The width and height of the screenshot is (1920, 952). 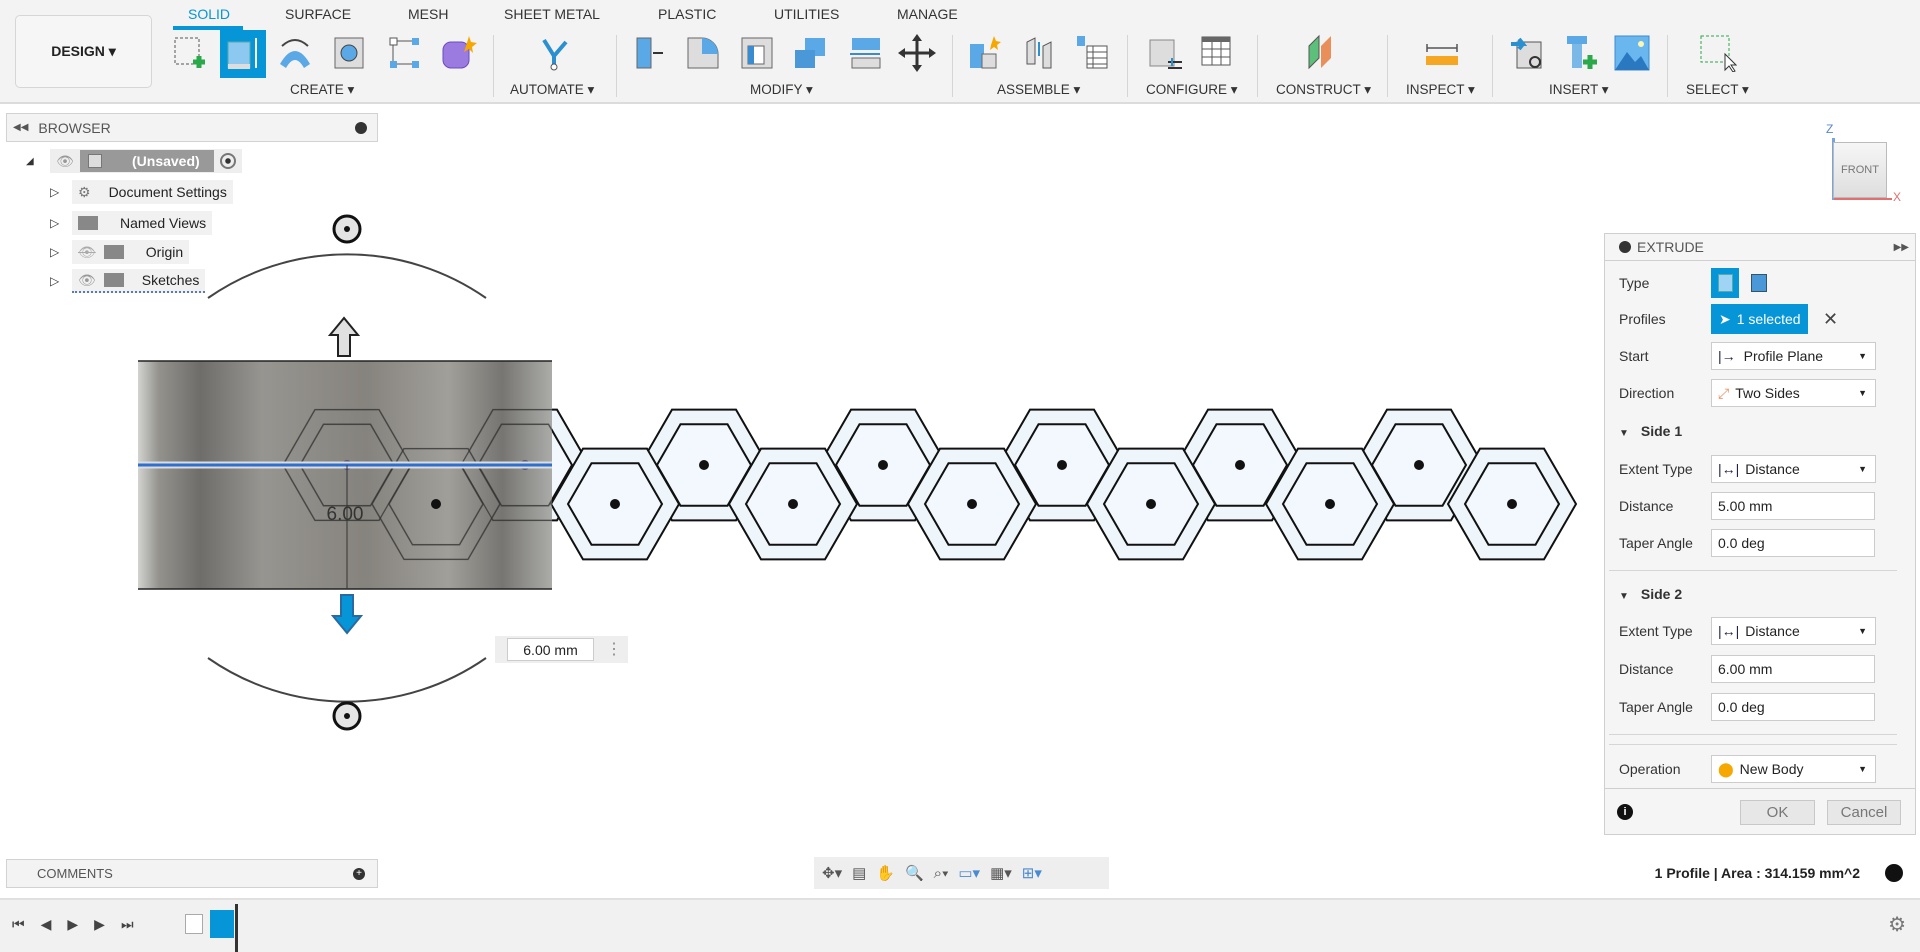 What do you see at coordinates (222, 924) in the screenshot?
I see `timeline-extrude-feature` at bounding box center [222, 924].